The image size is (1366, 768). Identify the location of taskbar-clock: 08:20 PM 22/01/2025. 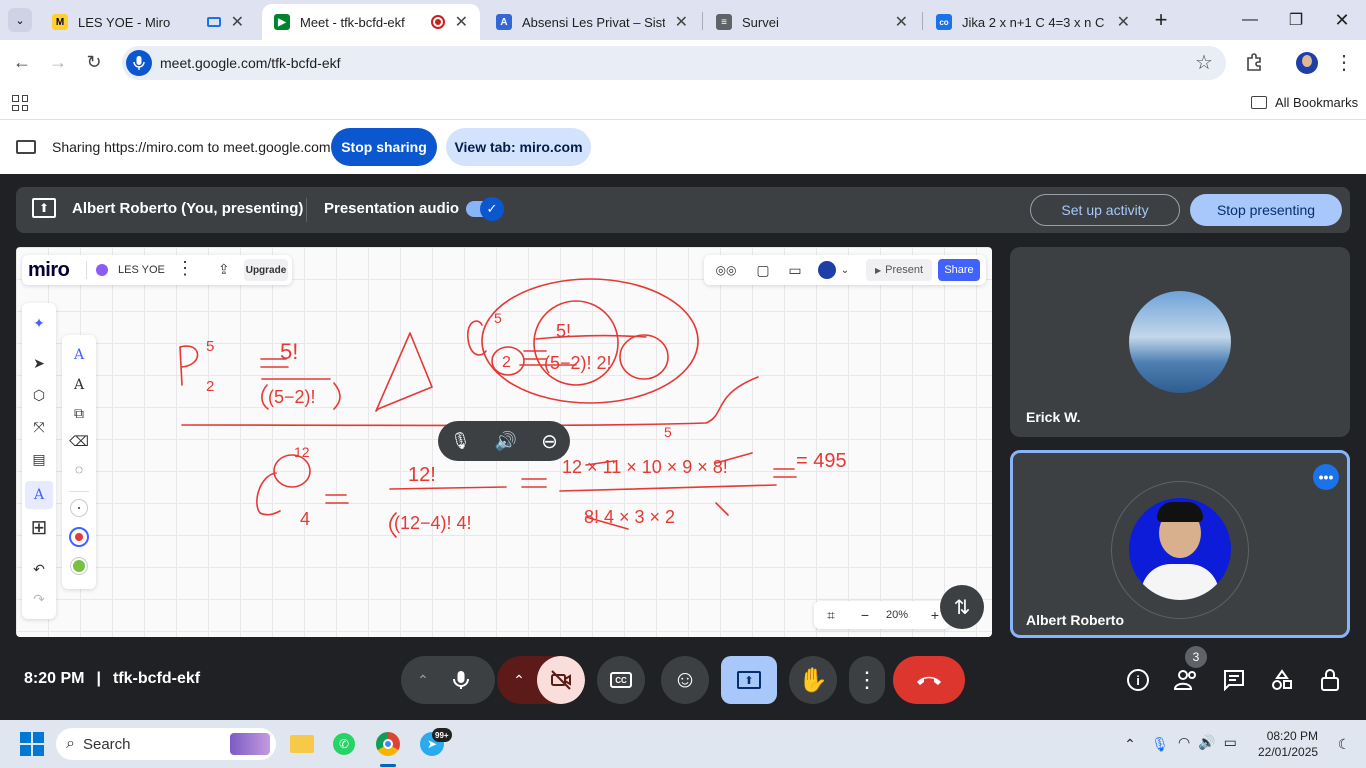
(1288, 744).